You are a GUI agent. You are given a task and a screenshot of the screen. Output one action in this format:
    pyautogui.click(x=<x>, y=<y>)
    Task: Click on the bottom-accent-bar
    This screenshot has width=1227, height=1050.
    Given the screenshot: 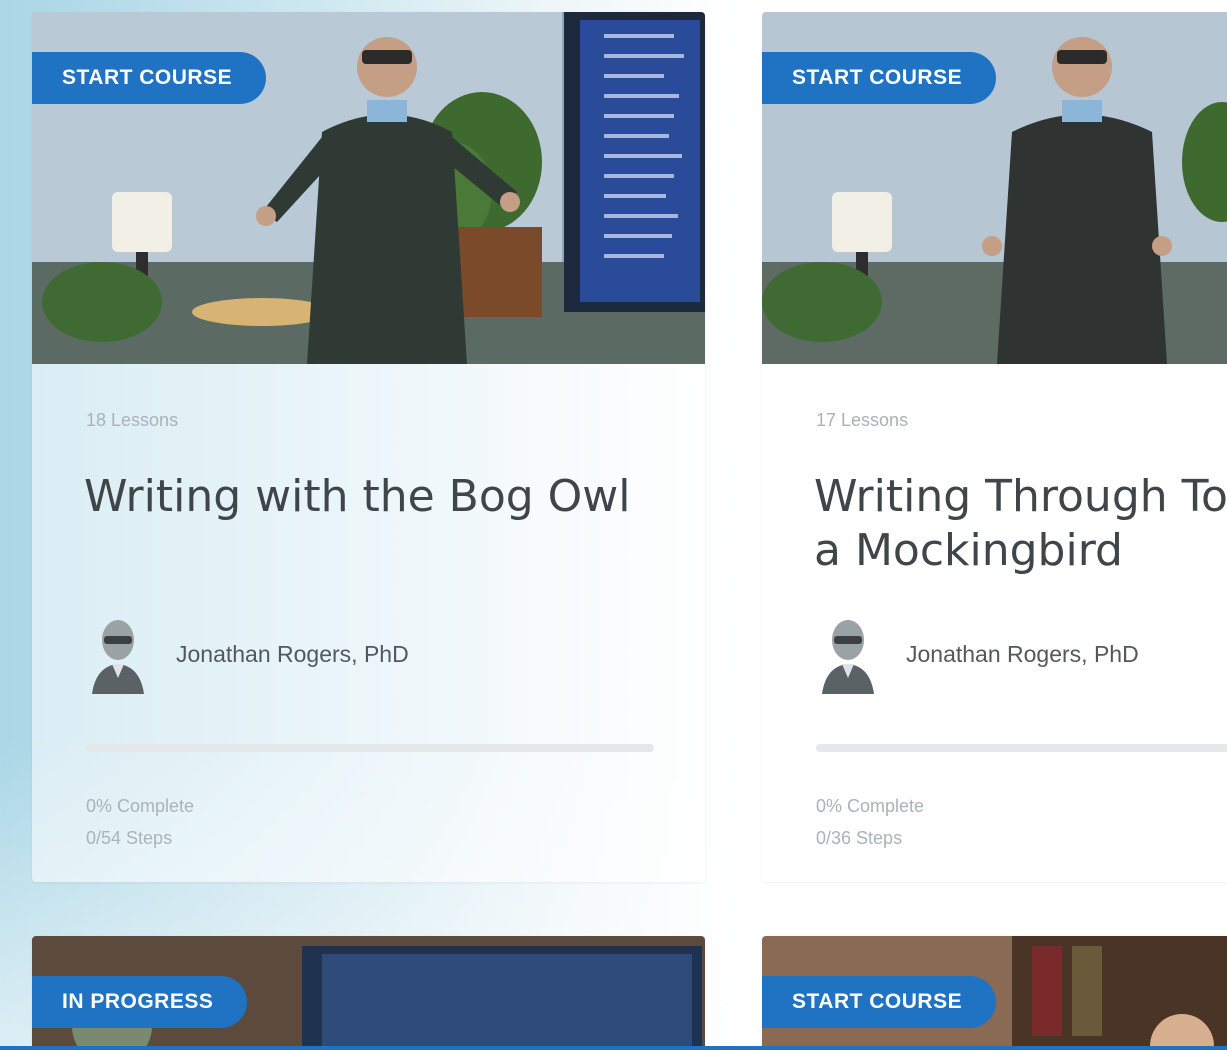 What is the action you would take?
    pyautogui.click(x=613, y=1048)
    